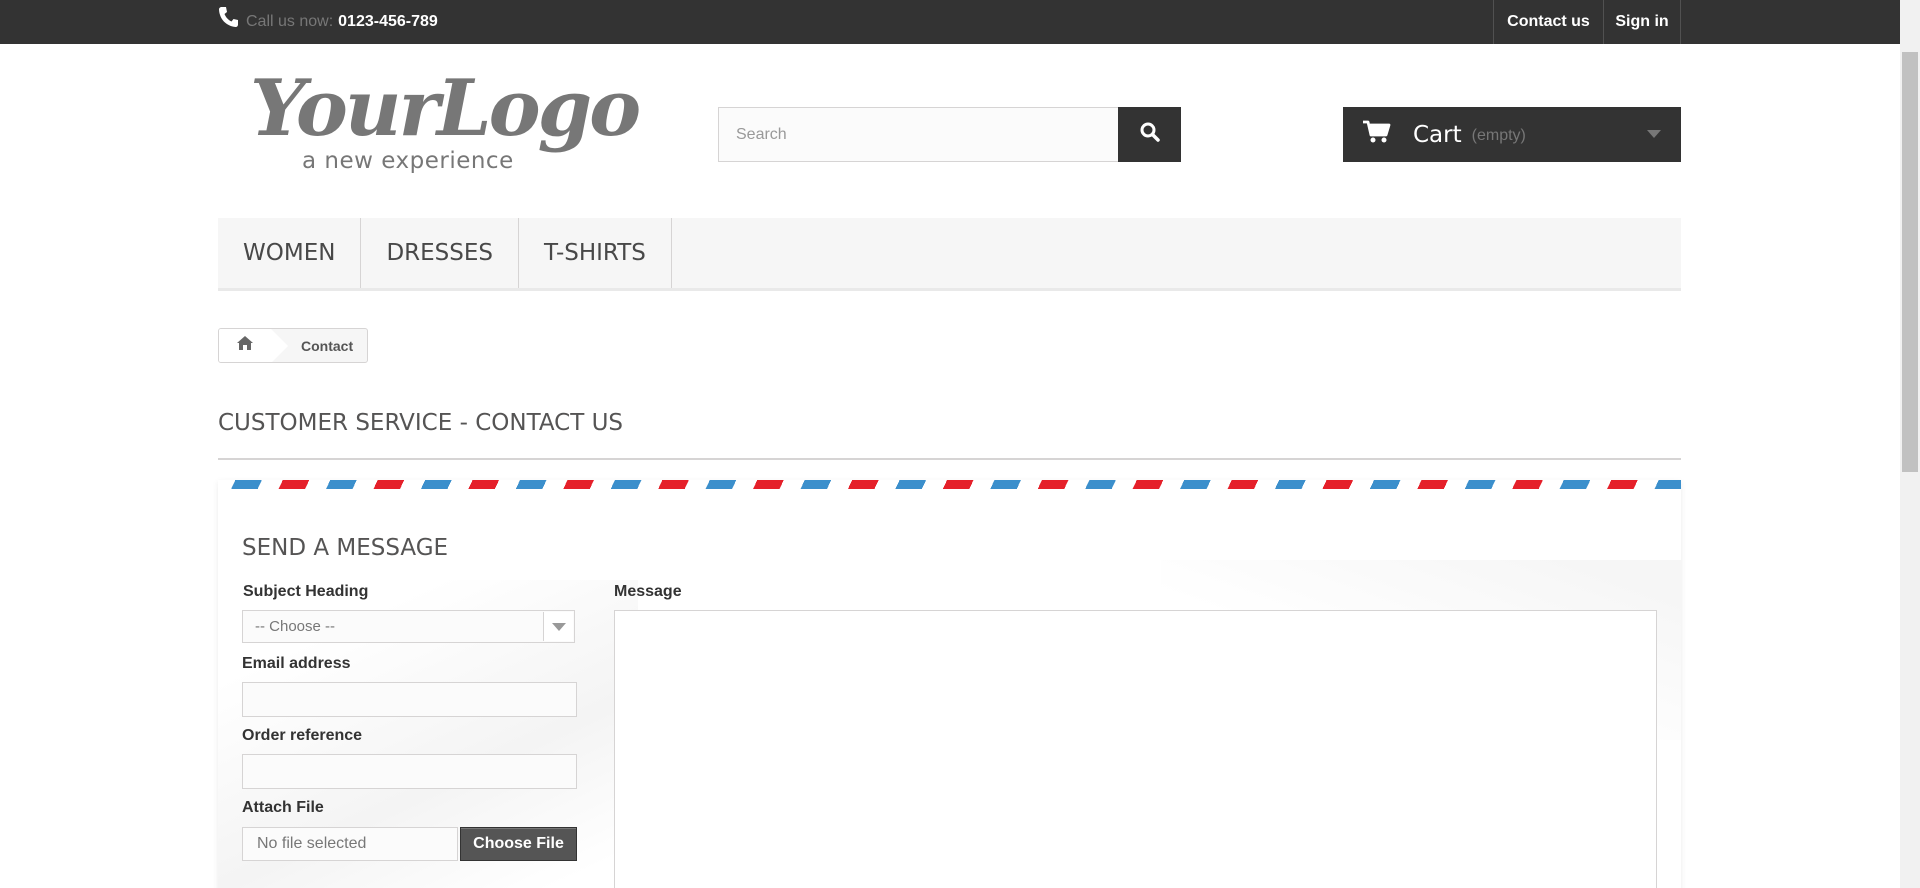 The height and width of the screenshot is (888, 1920). What do you see at coordinates (290, 253) in the screenshot?
I see `menu-item-women: WOMEN` at bounding box center [290, 253].